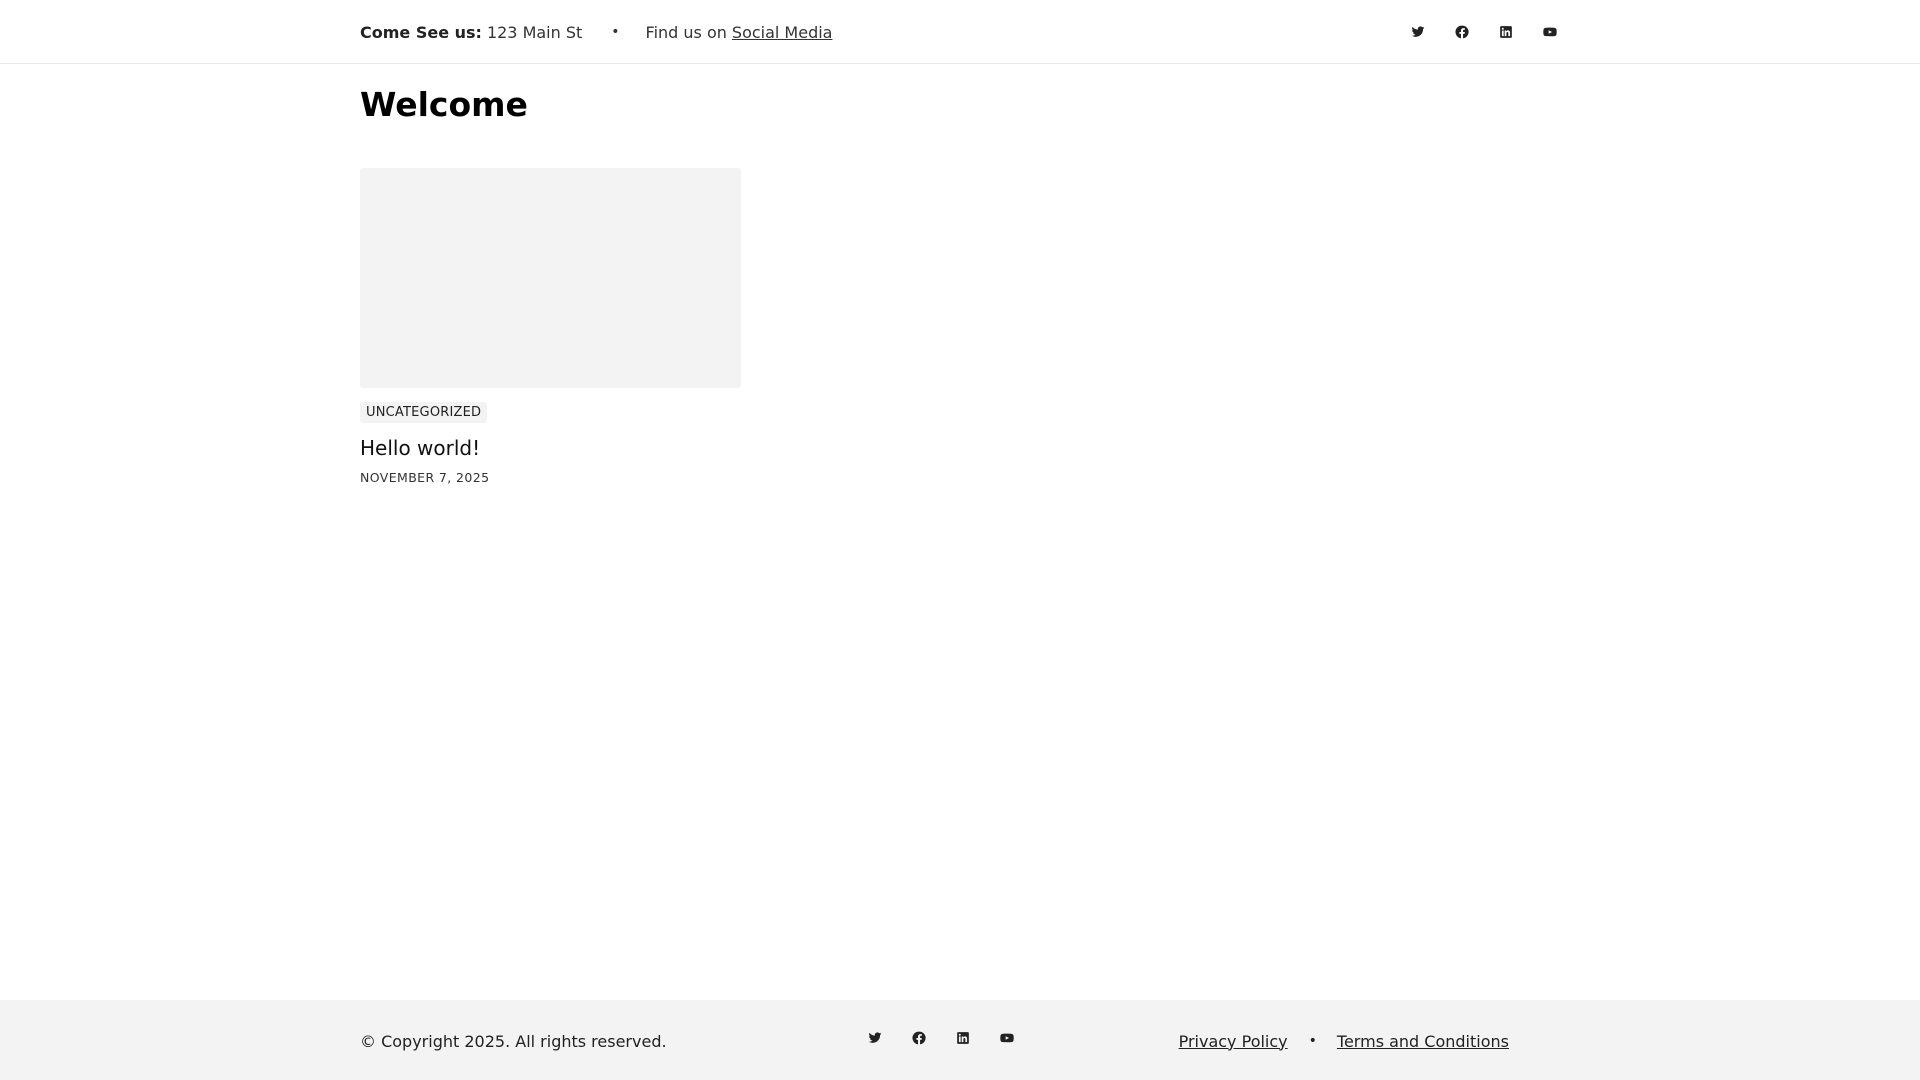 The height and width of the screenshot is (1080, 1920). What do you see at coordinates (550, 448) in the screenshot?
I see `post-title-link: Hello world!` at bounding box center [550, 448].